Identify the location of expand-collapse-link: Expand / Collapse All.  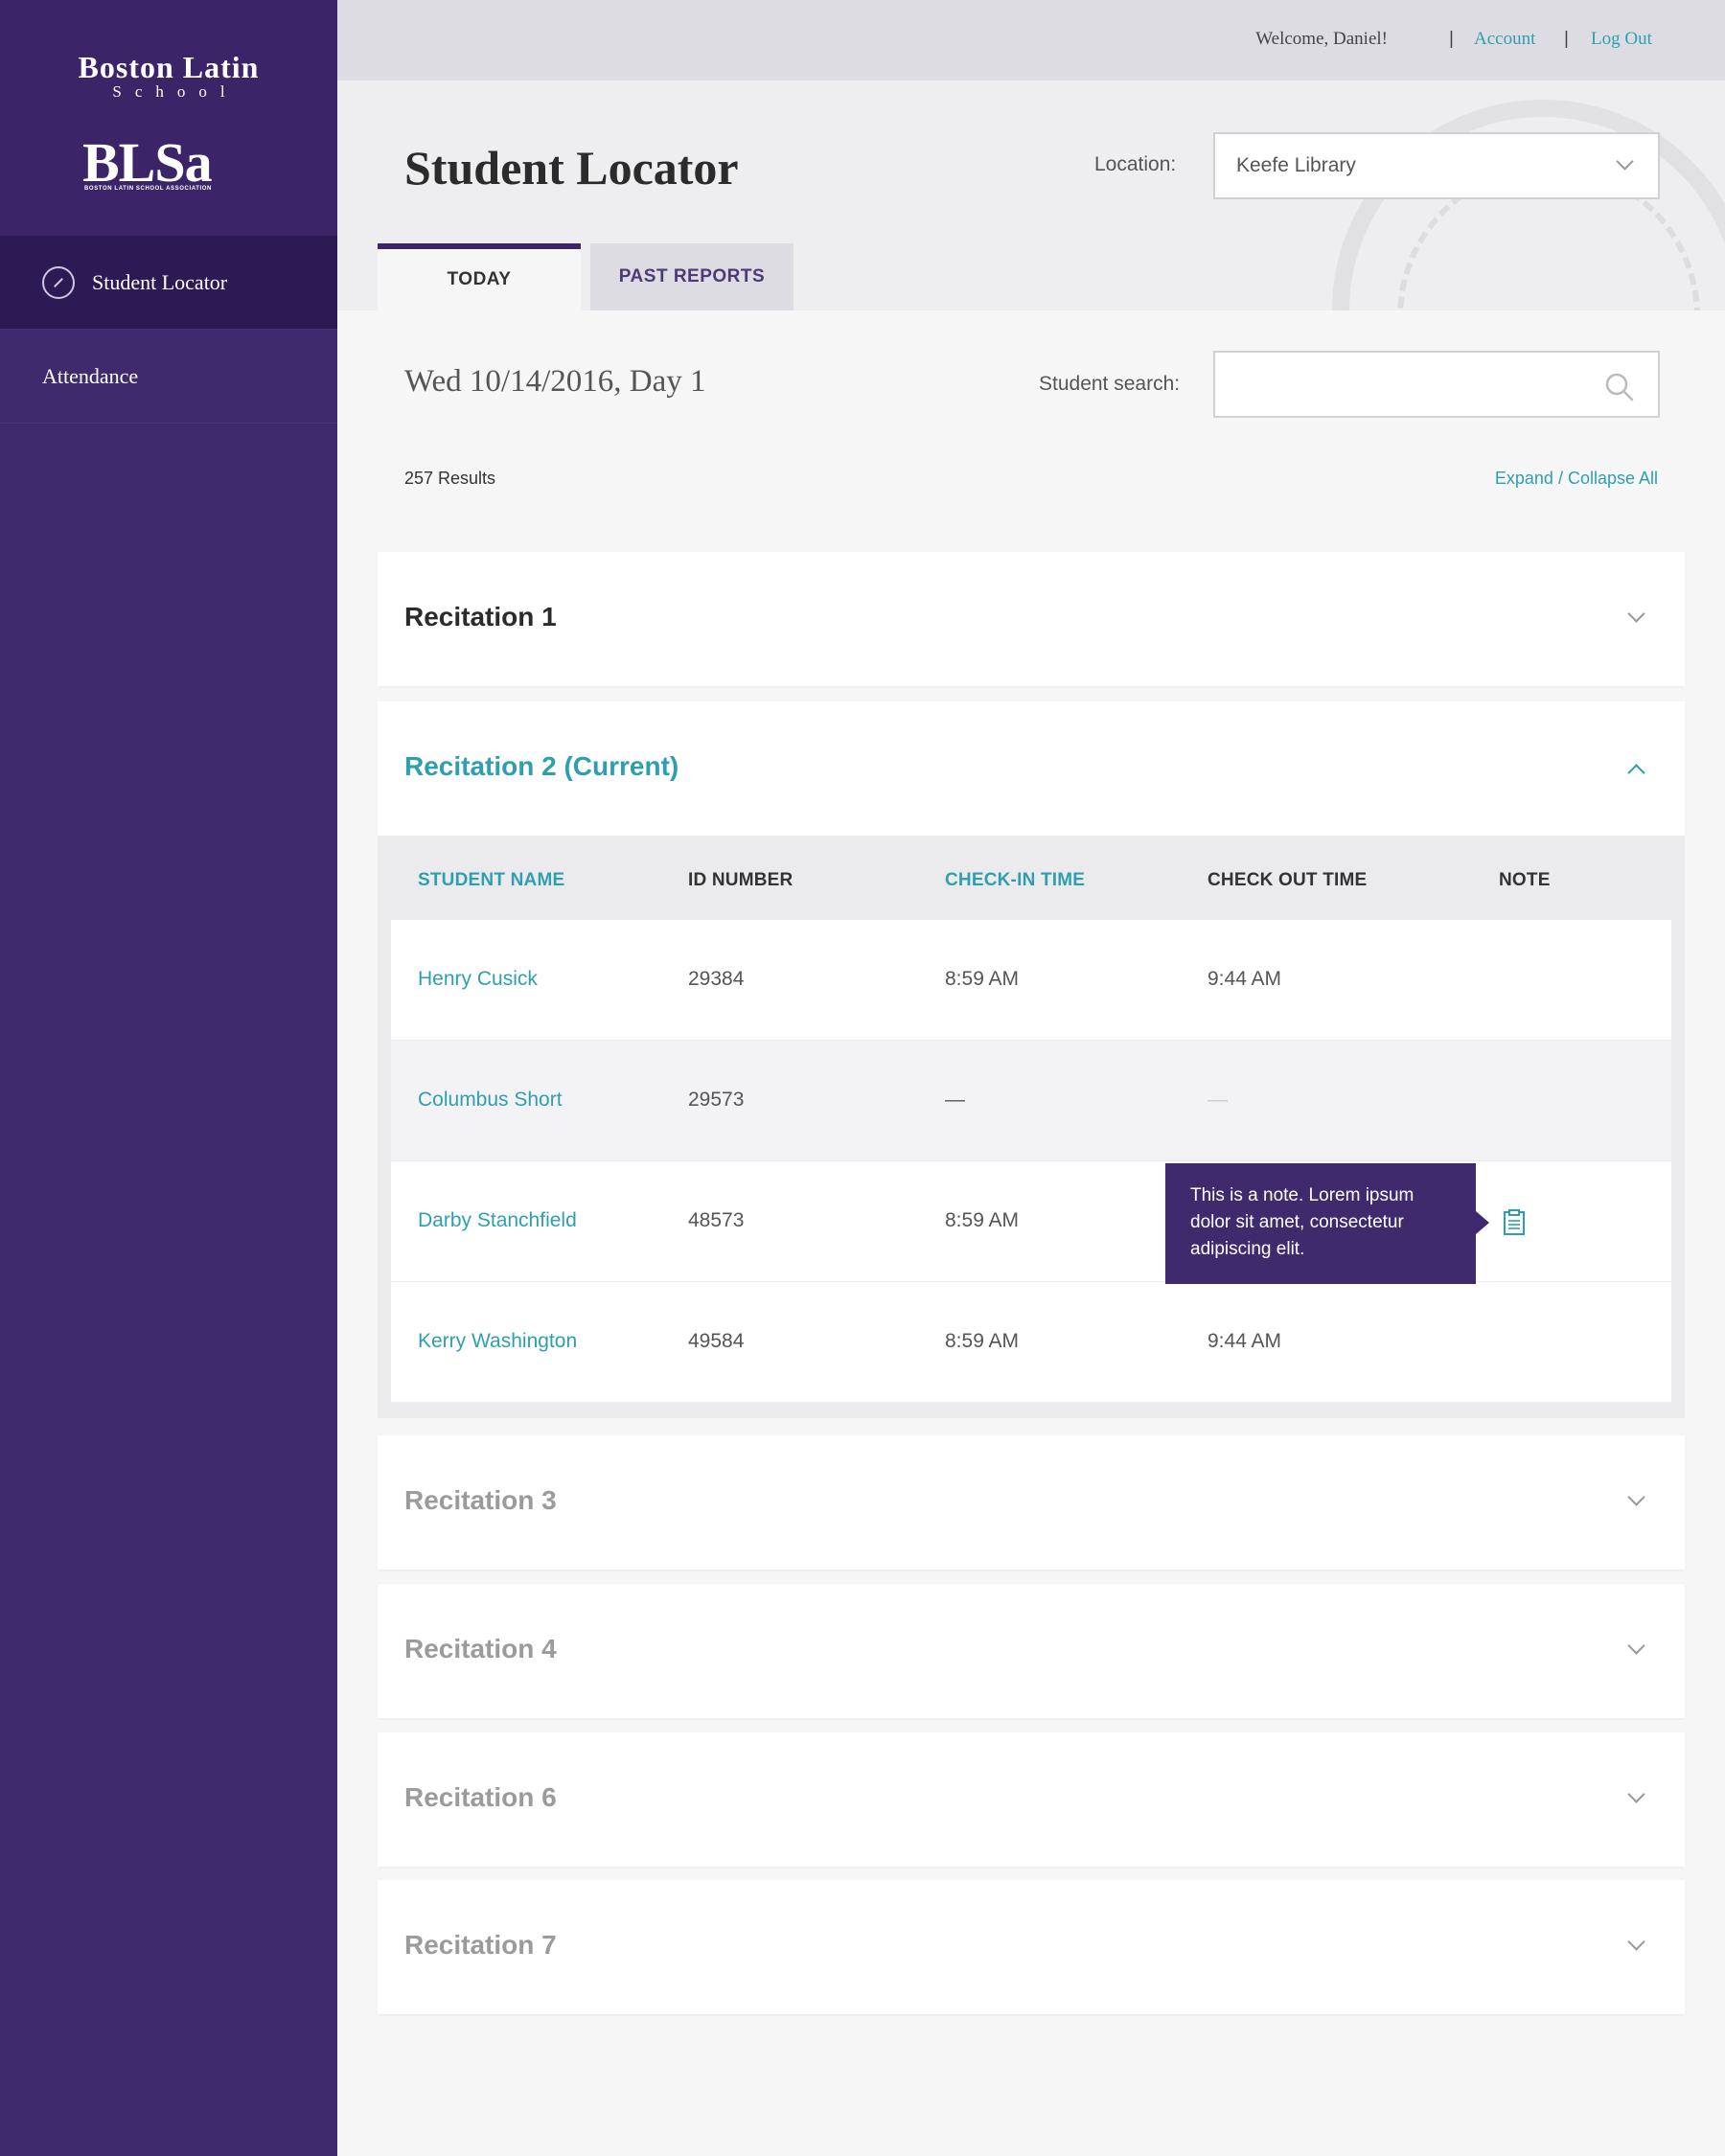
(1576, 479).